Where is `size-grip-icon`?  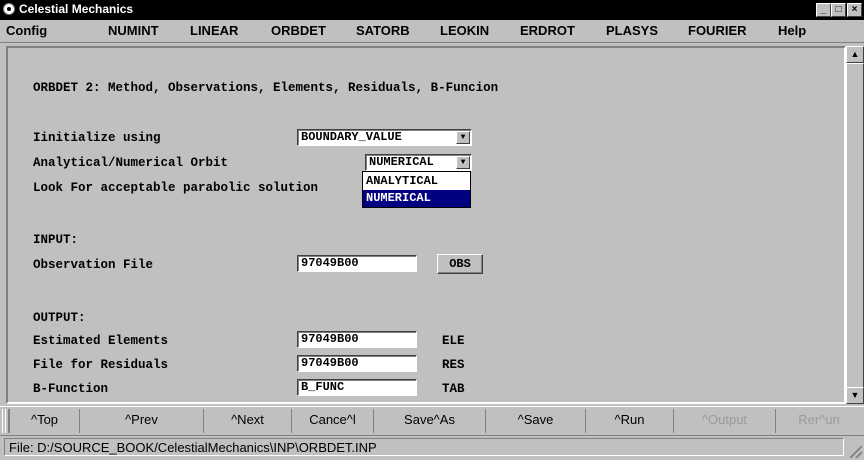 size-grip-icon is located at coordinates (856, 452).